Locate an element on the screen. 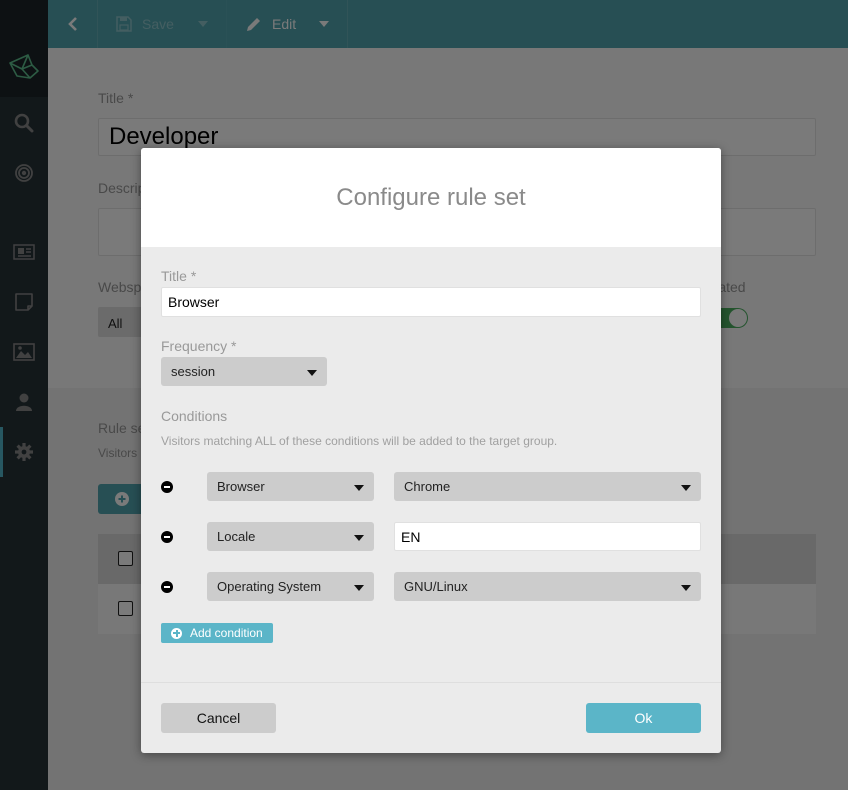 This screenshot has height=790, width=848. condition-type-value: Locale is located at coordinates (236, 536).